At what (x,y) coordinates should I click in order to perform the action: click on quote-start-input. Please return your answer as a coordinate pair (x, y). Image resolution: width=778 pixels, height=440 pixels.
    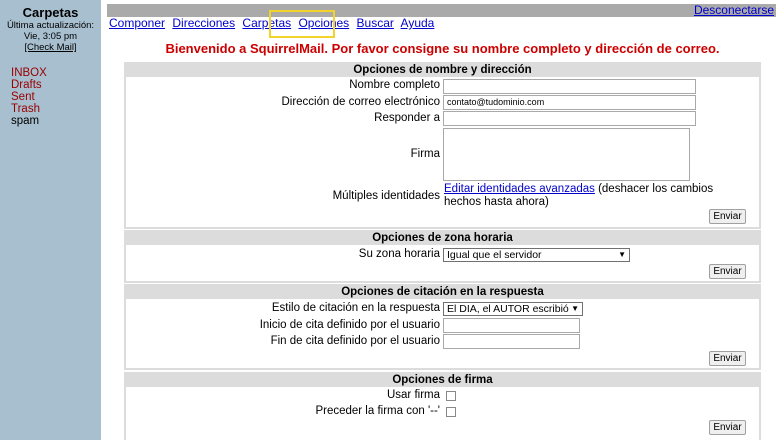
    Looking at the image, I should click on (511, 325).